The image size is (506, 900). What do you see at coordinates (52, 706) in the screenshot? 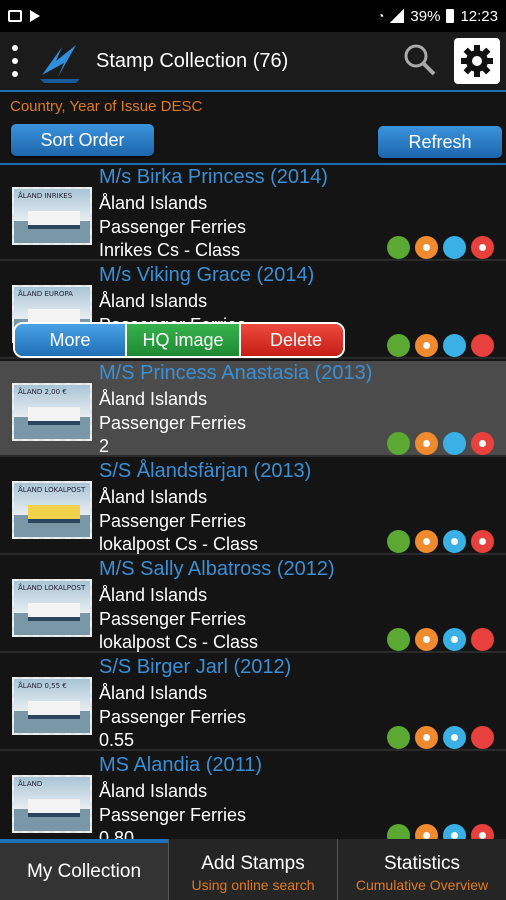
I see `stamp-thumbnail: ÅLAND 0,55 €` at bounding box center [52, 706].